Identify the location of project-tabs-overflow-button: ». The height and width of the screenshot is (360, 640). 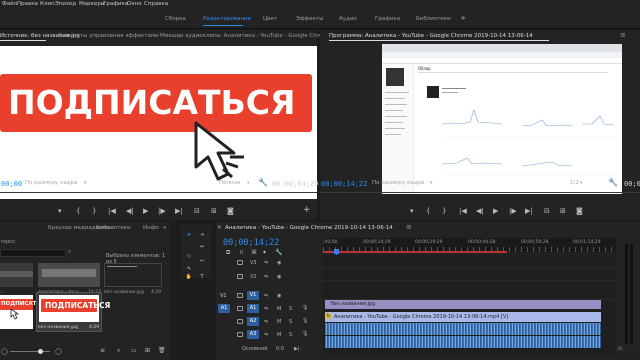
(164, 228).